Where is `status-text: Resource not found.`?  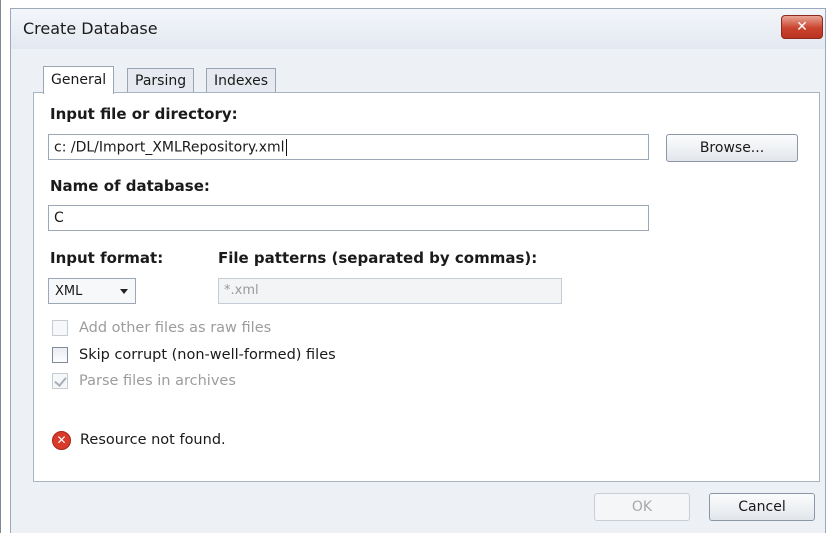 status-text: Resource not found. is located at coordinates (153, 440).